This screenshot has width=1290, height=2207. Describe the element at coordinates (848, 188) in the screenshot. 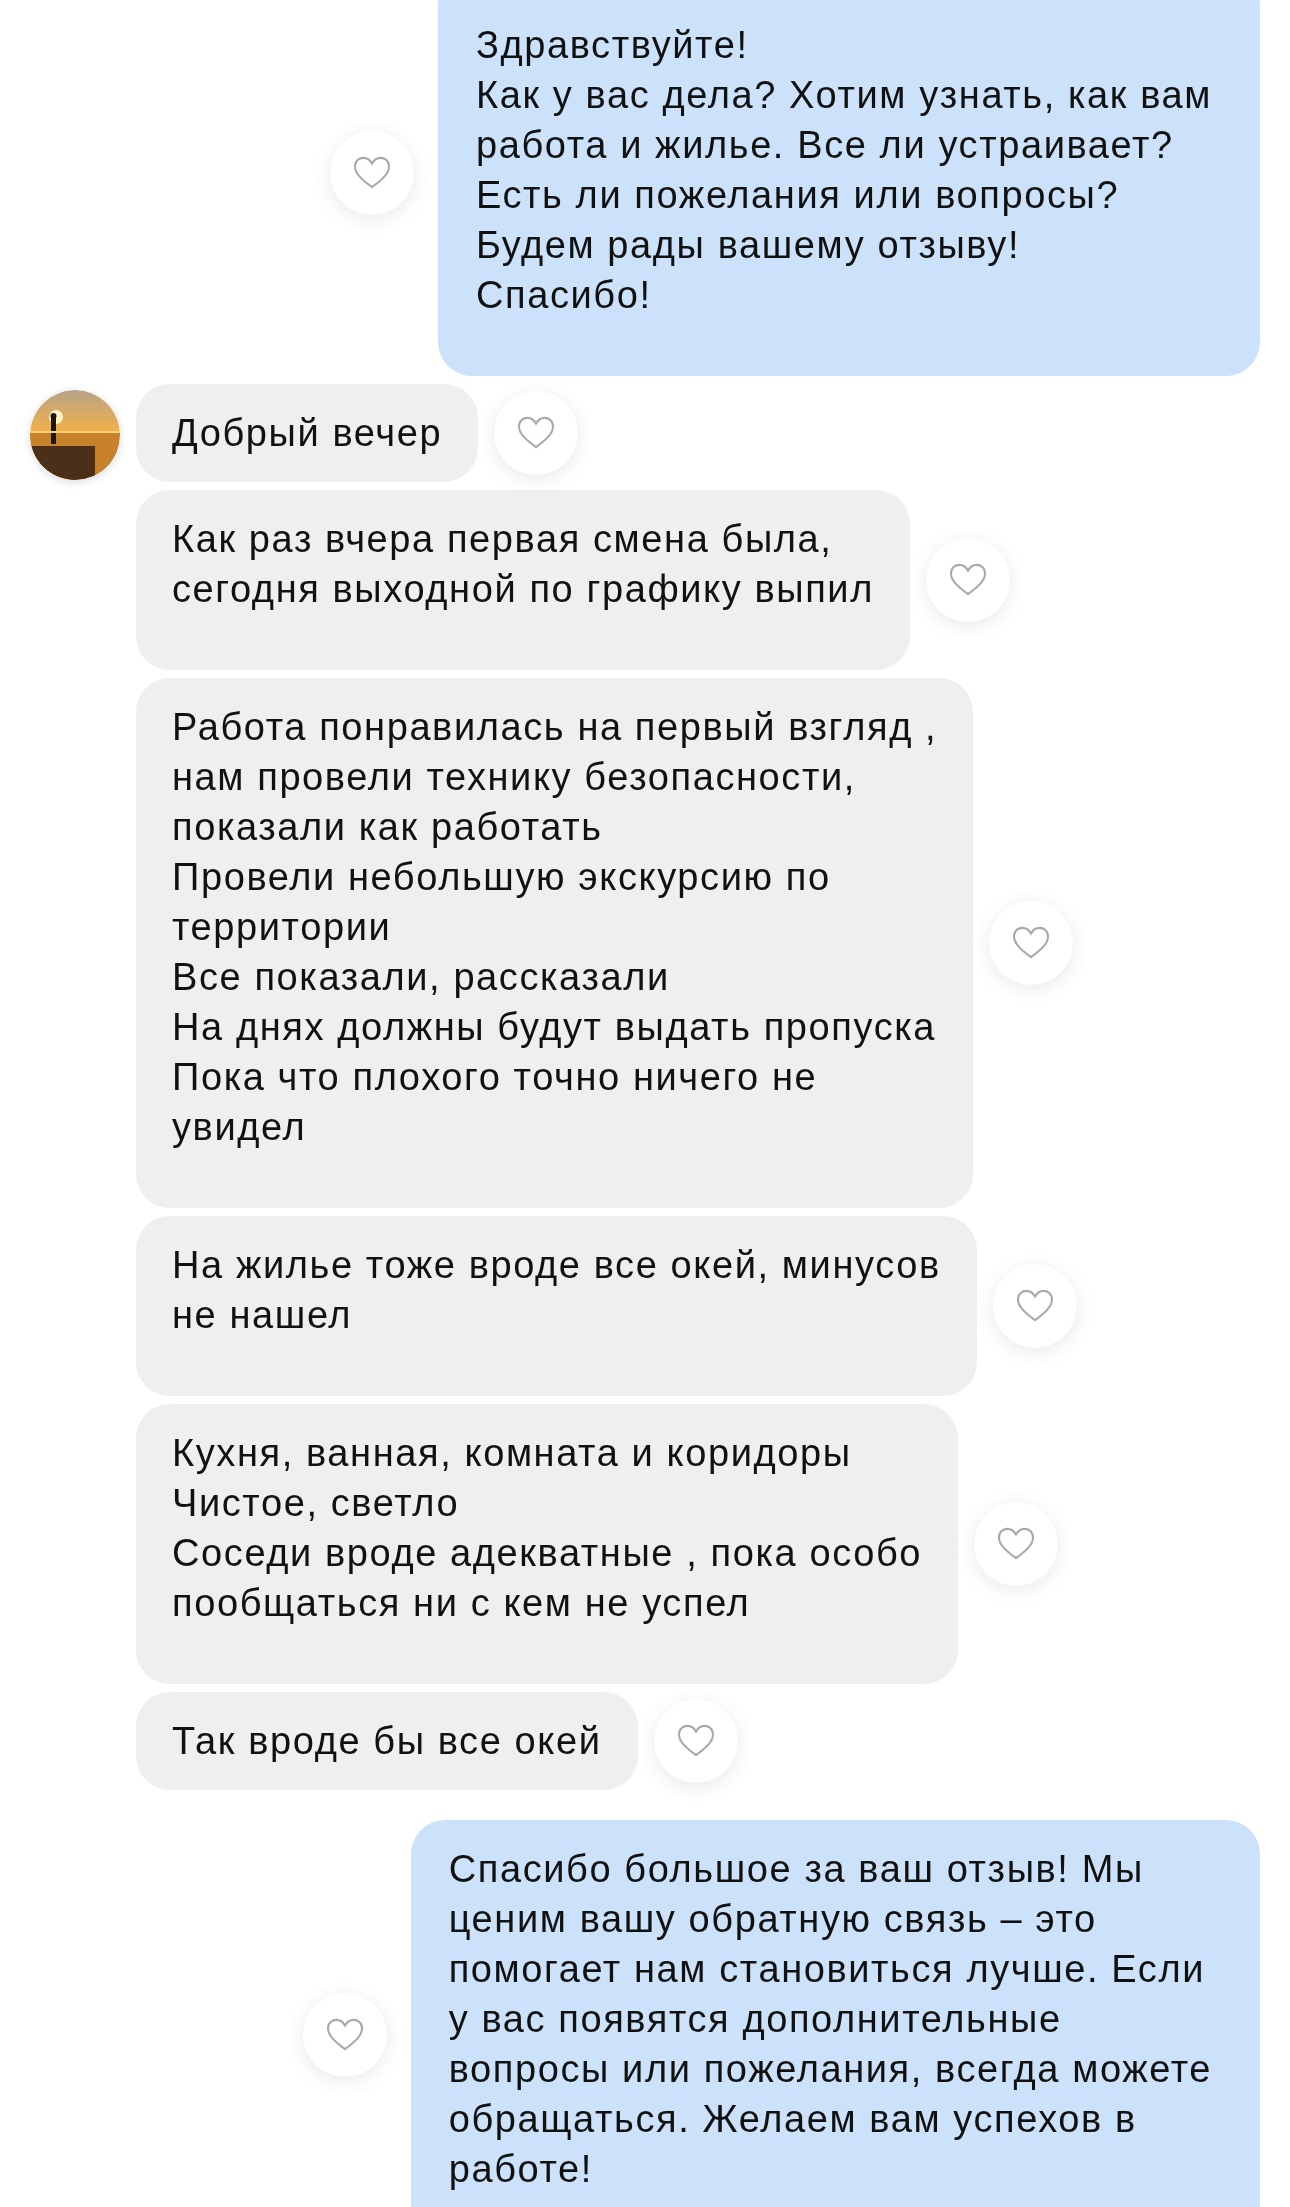

I see `message-bubble: Здравствуйте! Как у вас дела? Хотим узнать, как вам работа и жилье. Все ли устраивает? Есть ли пожелания или вопросы? Будем рады вашему отзыву! Спасибо!` at that location.